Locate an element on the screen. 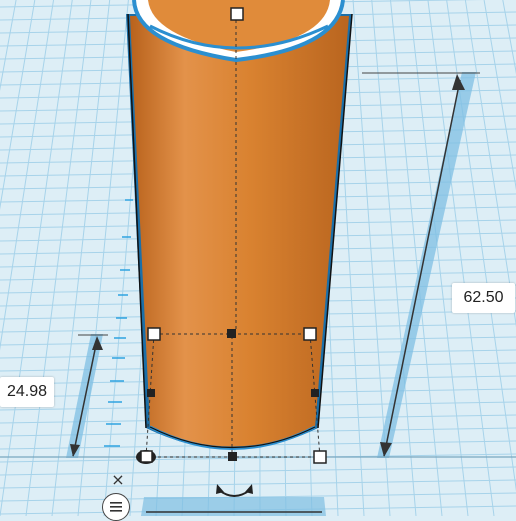 Image resolution: width=516 pixels, height=521 pixels. elevation-value-field: 24.98 is located at coordinates (27, 392).